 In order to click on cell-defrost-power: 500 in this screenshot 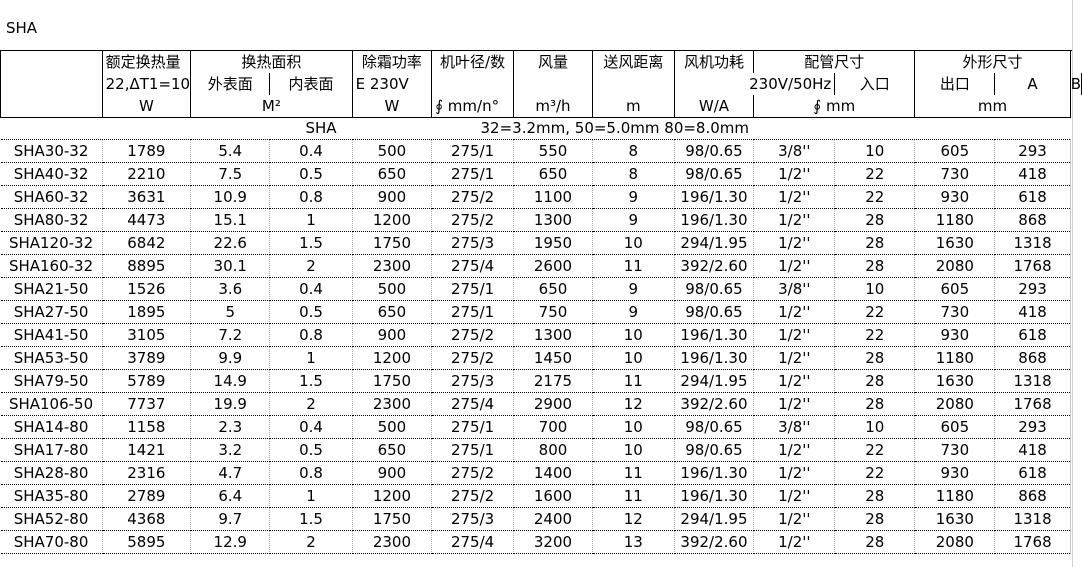, I will do `click(392, 289)`.